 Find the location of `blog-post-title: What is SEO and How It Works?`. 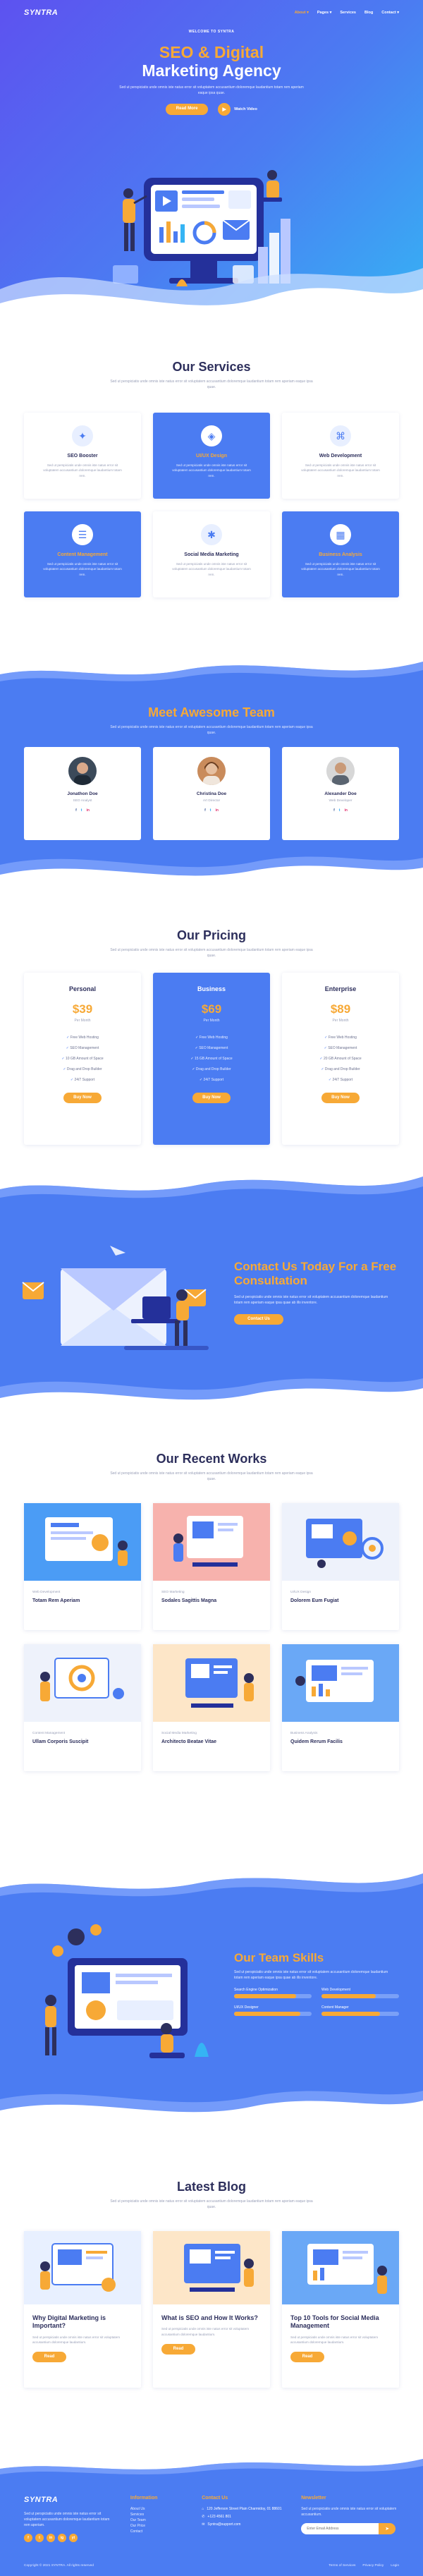

blog-post-title: What is SEO and How It Works? is located at coordinates (211, 2318).